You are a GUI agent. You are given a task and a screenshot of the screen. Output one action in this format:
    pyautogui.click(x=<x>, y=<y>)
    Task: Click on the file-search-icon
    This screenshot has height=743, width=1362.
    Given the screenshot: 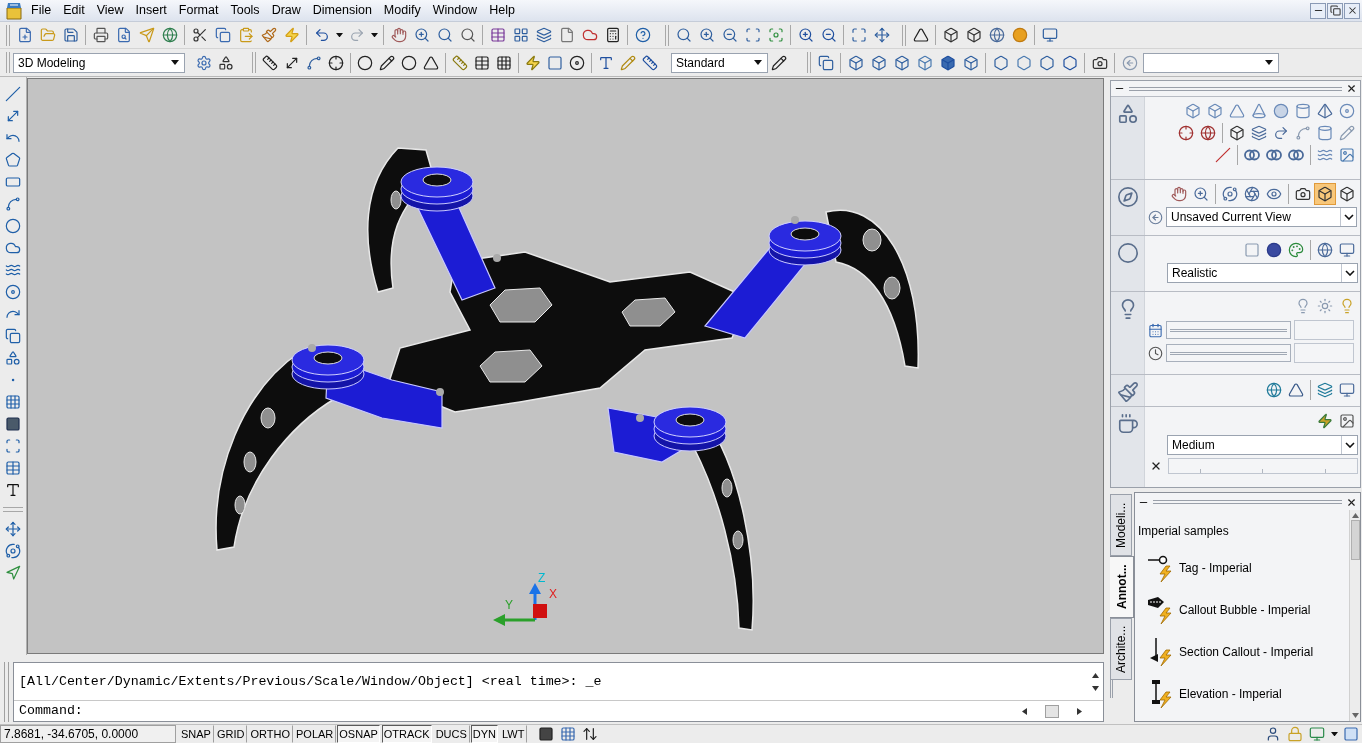 What is the action you would take?
    pyautogui.click(x=123, y=35)
    